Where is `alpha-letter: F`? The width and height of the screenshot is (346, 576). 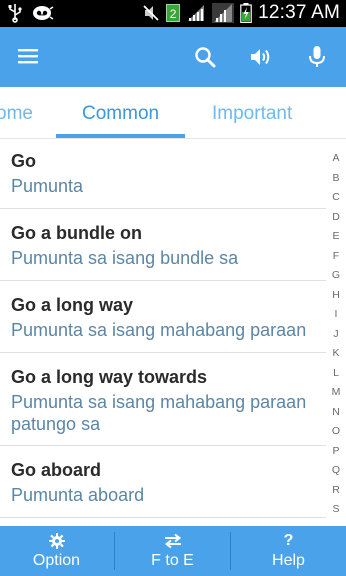 alpha-letter: F is located at coordinates (336, 260).